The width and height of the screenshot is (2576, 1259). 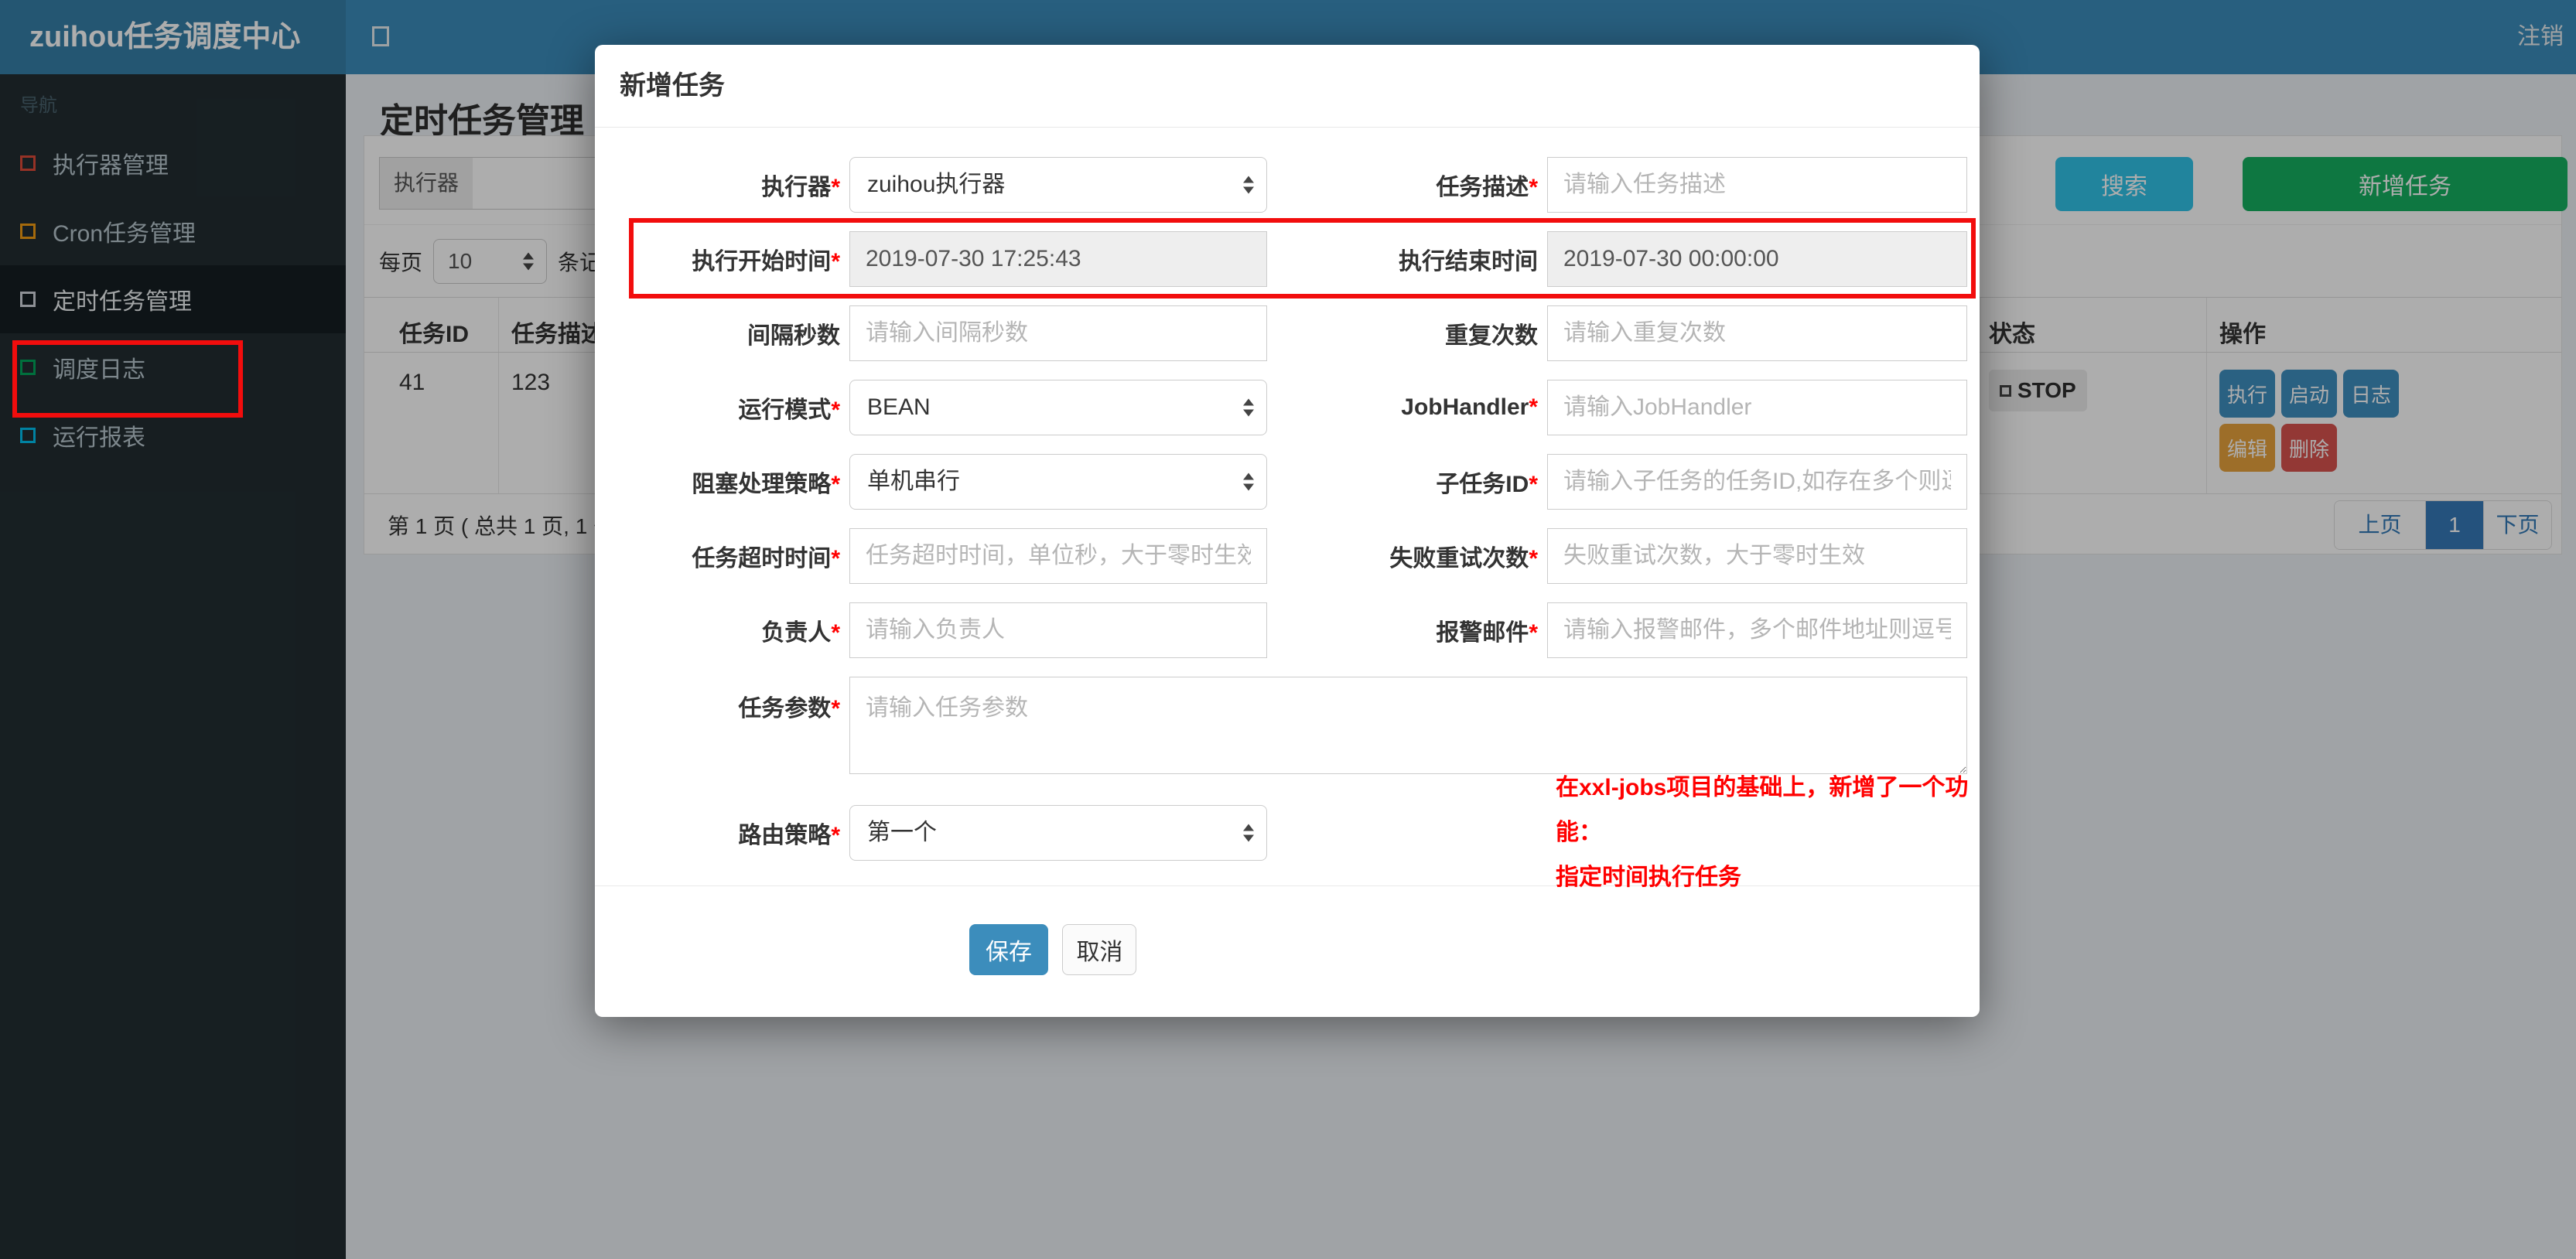 I want to click on form-row-block-childid: 阻塞处理策略* 单机串行 子任务ID*, so click(x=1287, y=482).